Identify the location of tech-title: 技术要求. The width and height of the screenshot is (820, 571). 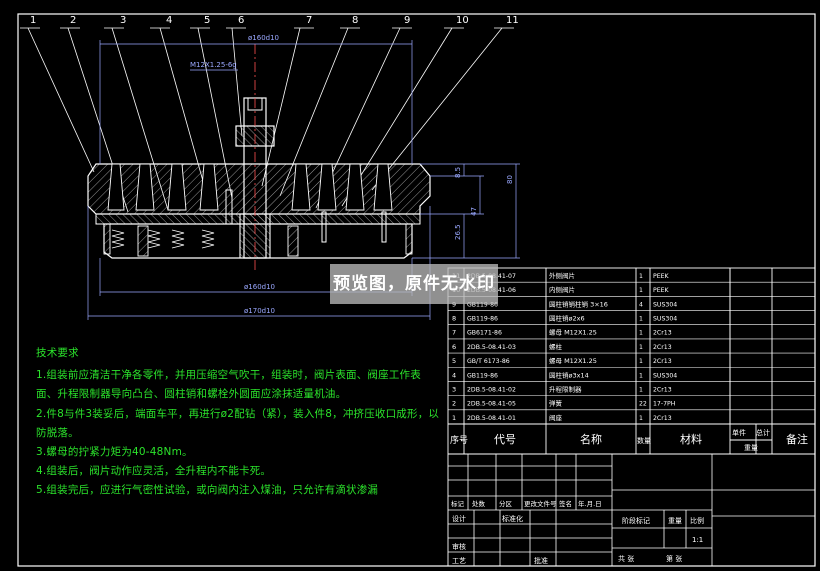
(57, 353).